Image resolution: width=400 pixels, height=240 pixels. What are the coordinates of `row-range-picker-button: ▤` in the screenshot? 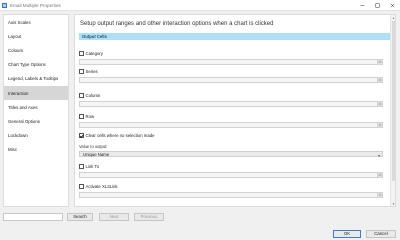 It's located at (380, 125).